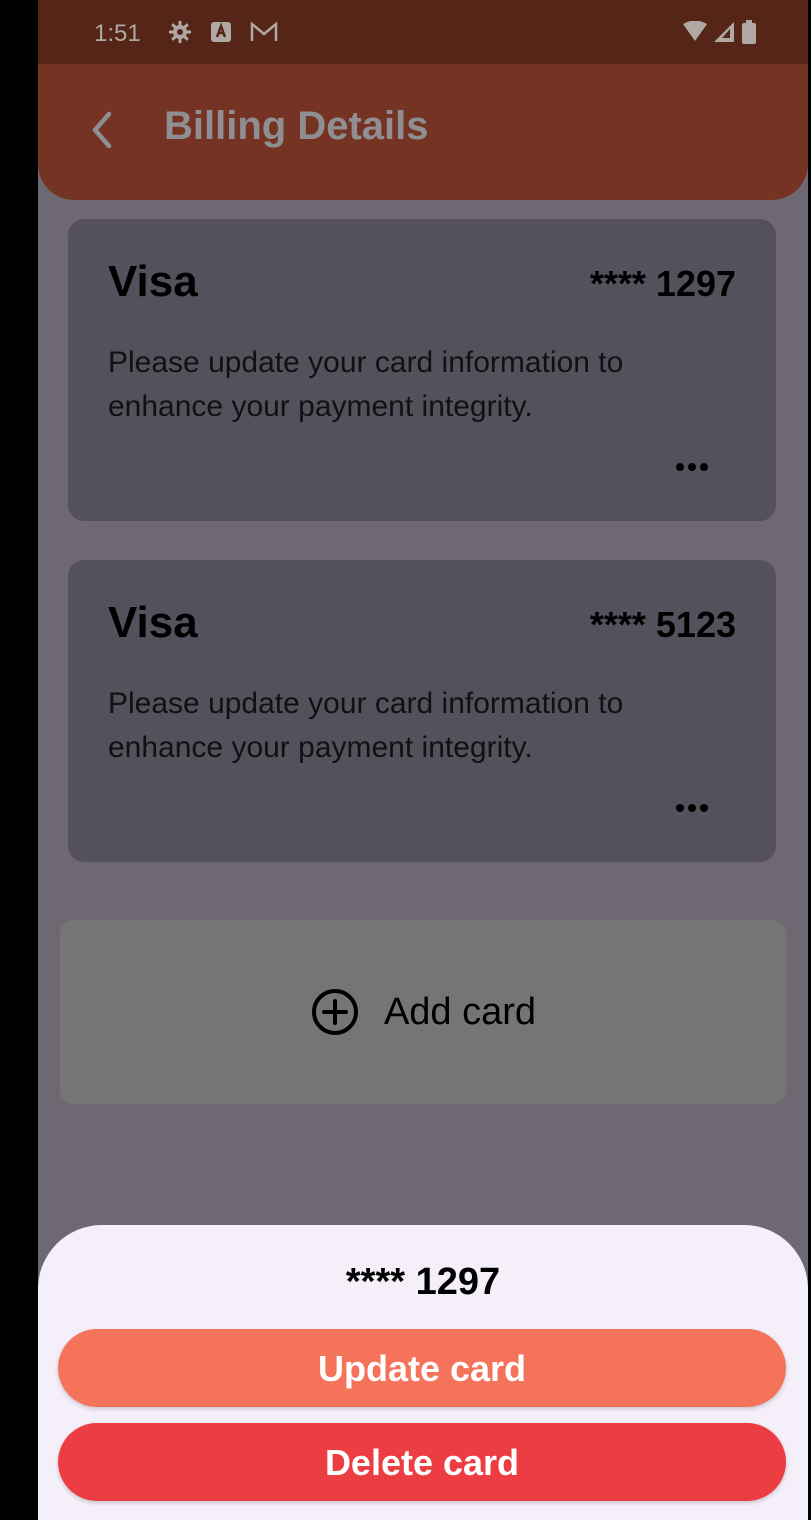  Describe the element at coordinates (422, 1368) in the screenshot. I see `update-card-button: Update card` at that location.